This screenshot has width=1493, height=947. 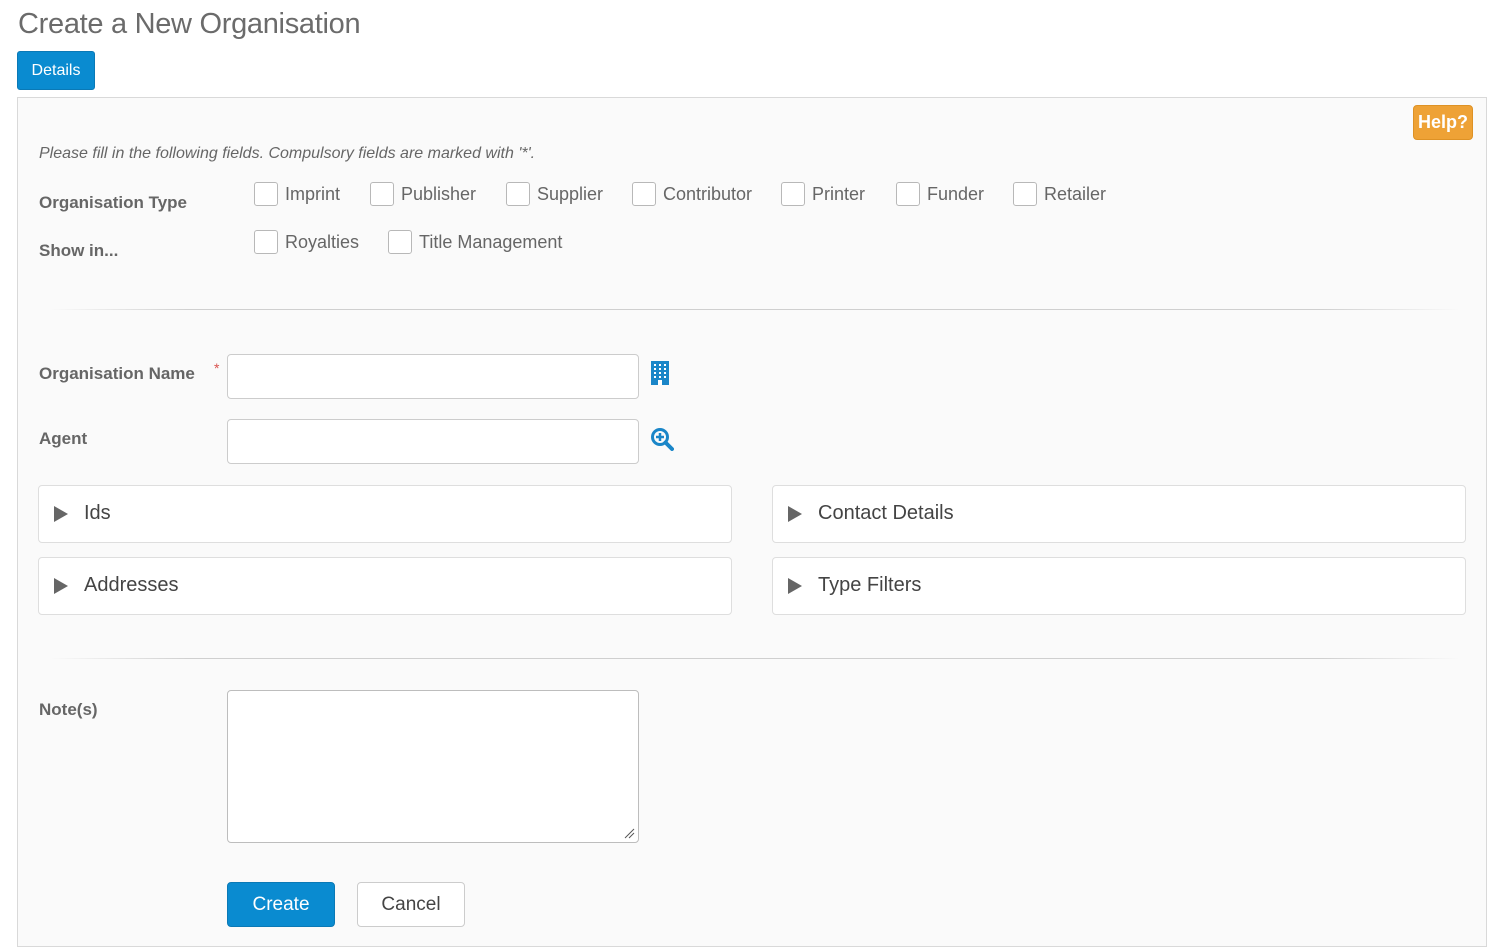 What do you see at coordinates (411, 904) in the screenshot?
I see `cancel-button: Cancel` at bounding box center [411, 904].